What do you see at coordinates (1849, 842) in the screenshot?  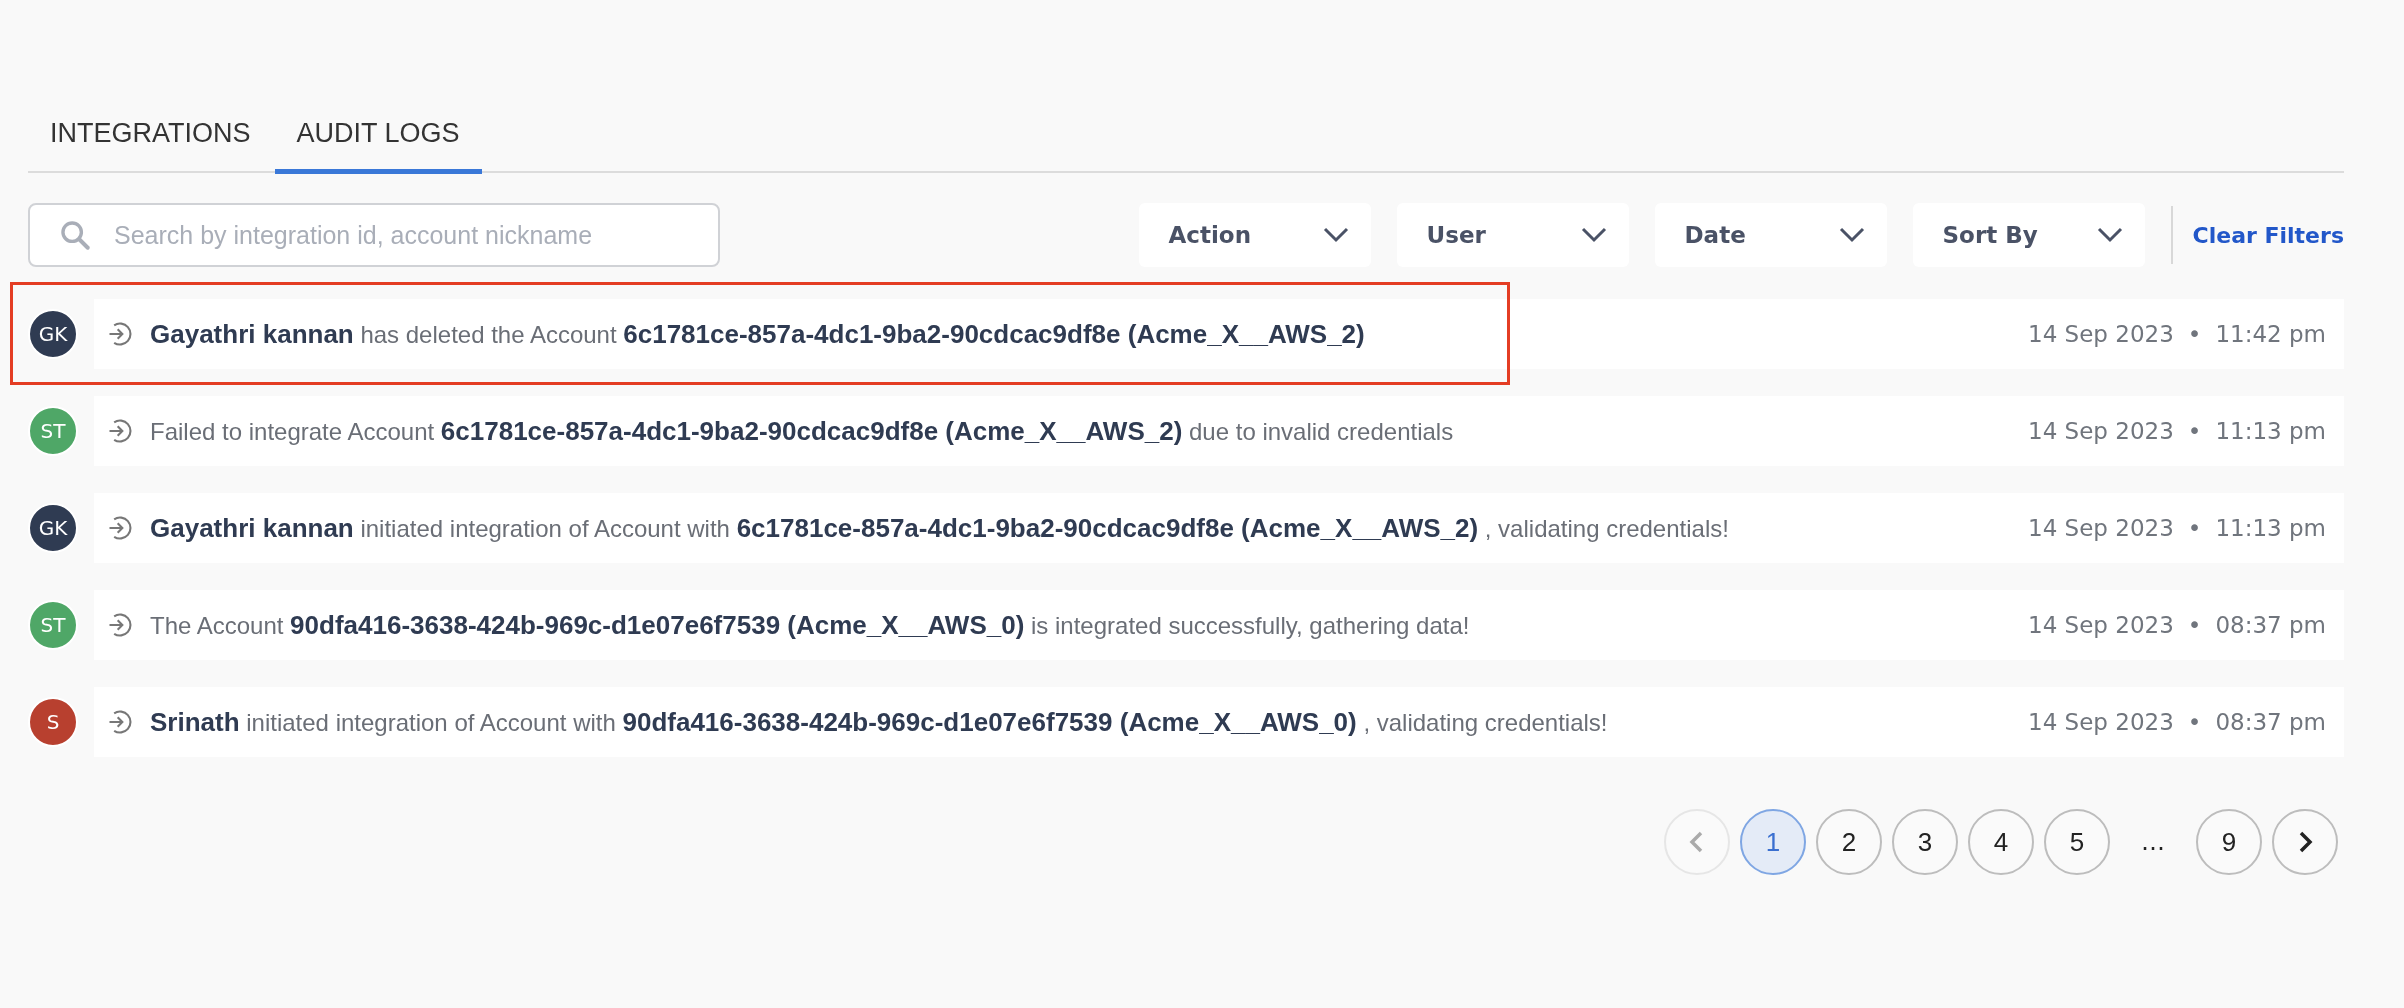 I see `page-button: 2` at bounding box center [1849, 842].